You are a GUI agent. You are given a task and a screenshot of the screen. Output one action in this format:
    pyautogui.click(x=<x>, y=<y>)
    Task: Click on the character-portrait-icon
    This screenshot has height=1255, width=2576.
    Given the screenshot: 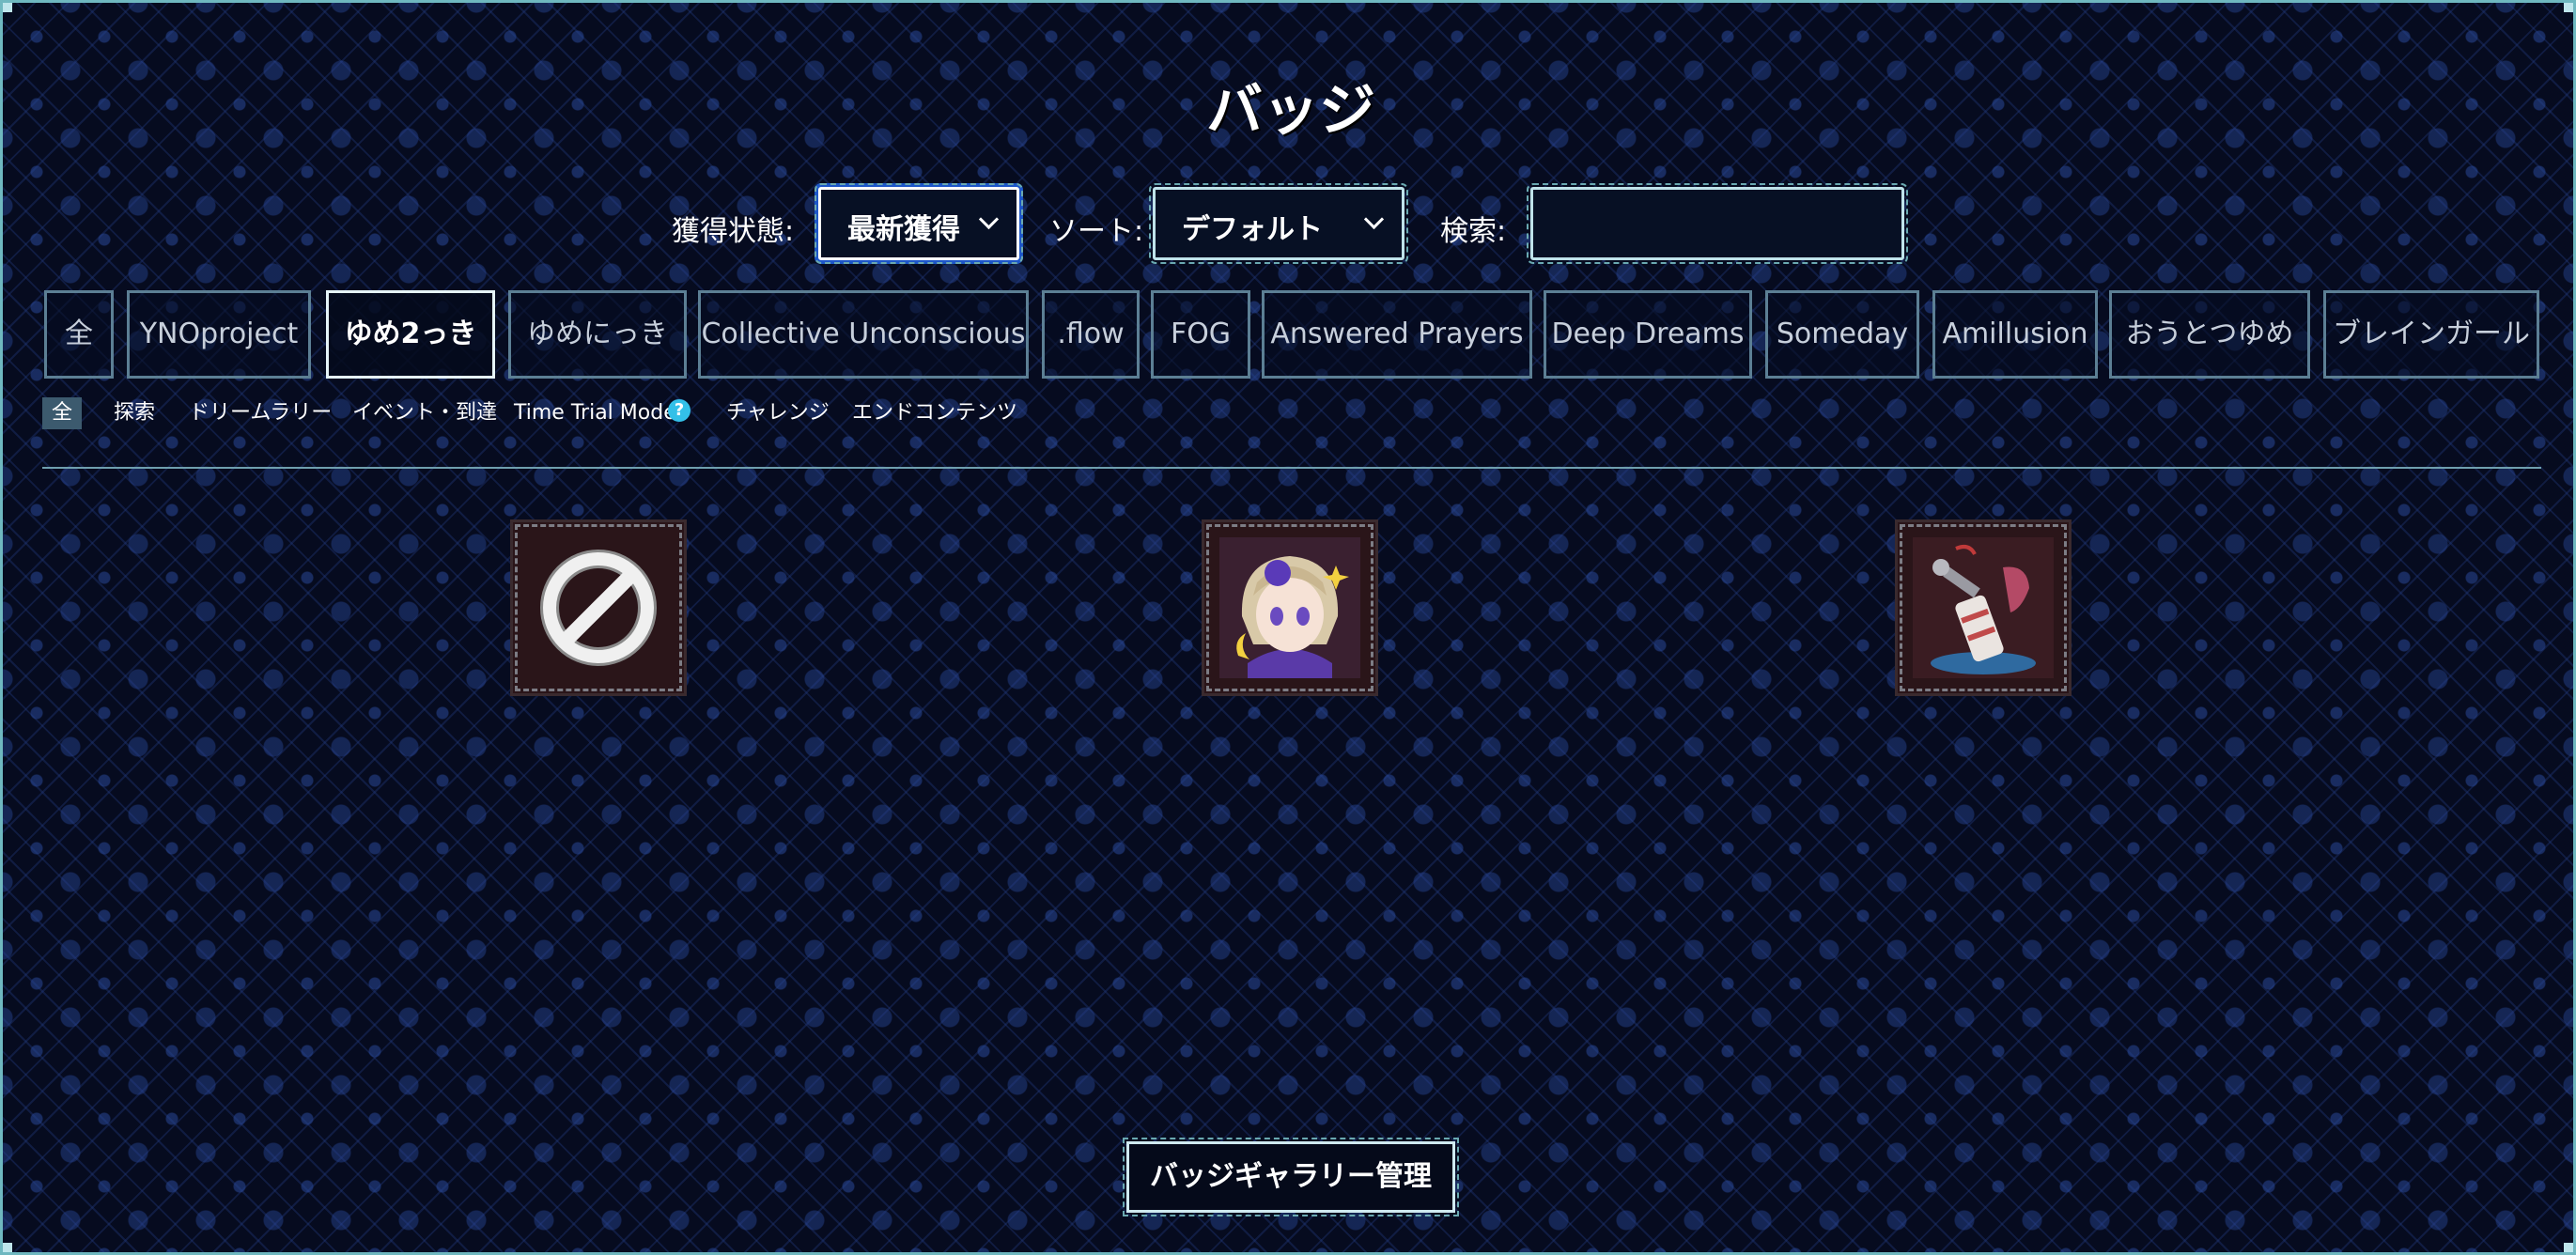 What is the action you would take?
    pyautogui.click(x=1289, y=607)
    